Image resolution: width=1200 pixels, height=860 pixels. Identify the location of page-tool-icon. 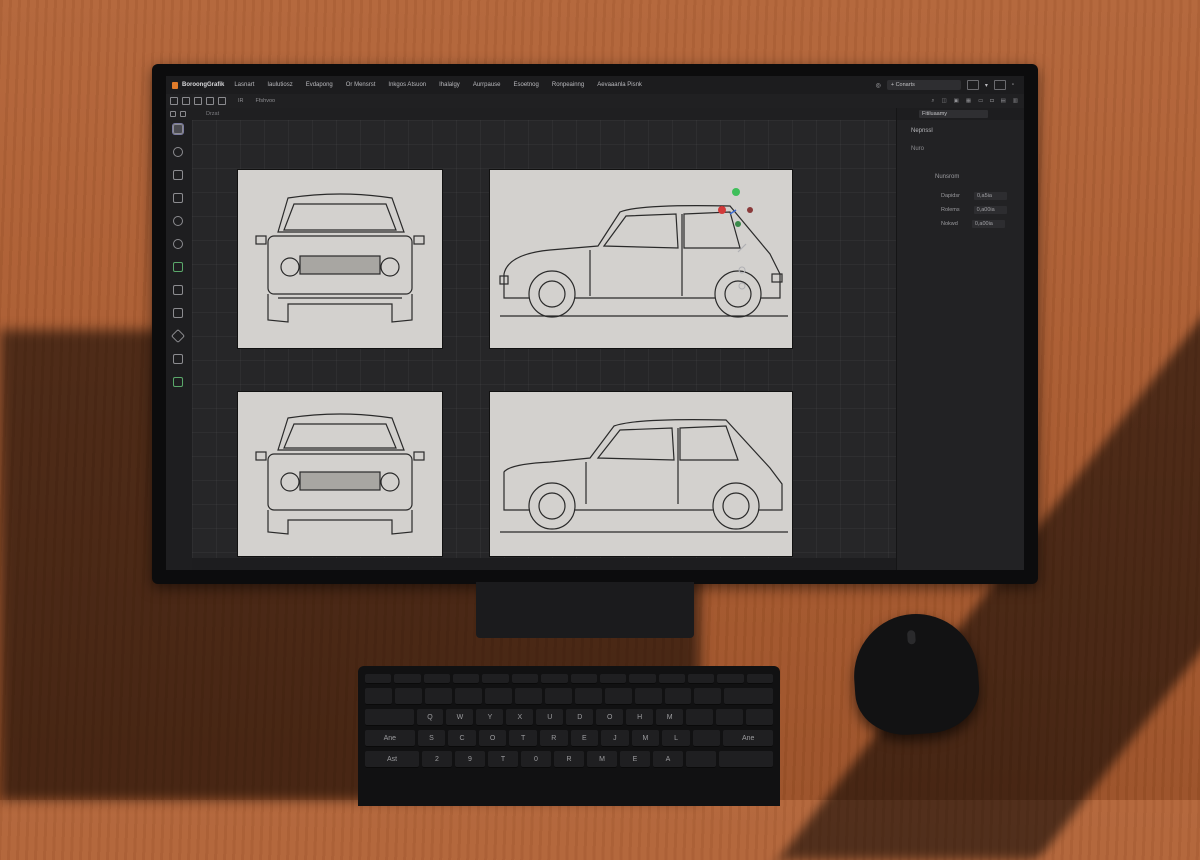
(178, 313).